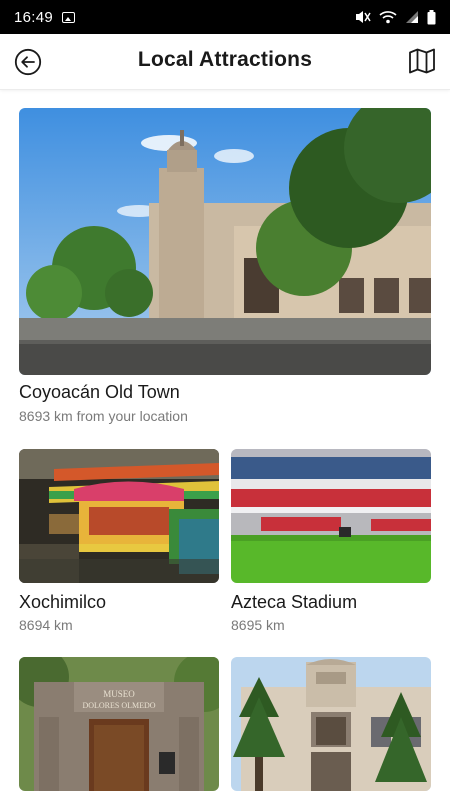  I want to click on attraction-card, so click(331, 728).